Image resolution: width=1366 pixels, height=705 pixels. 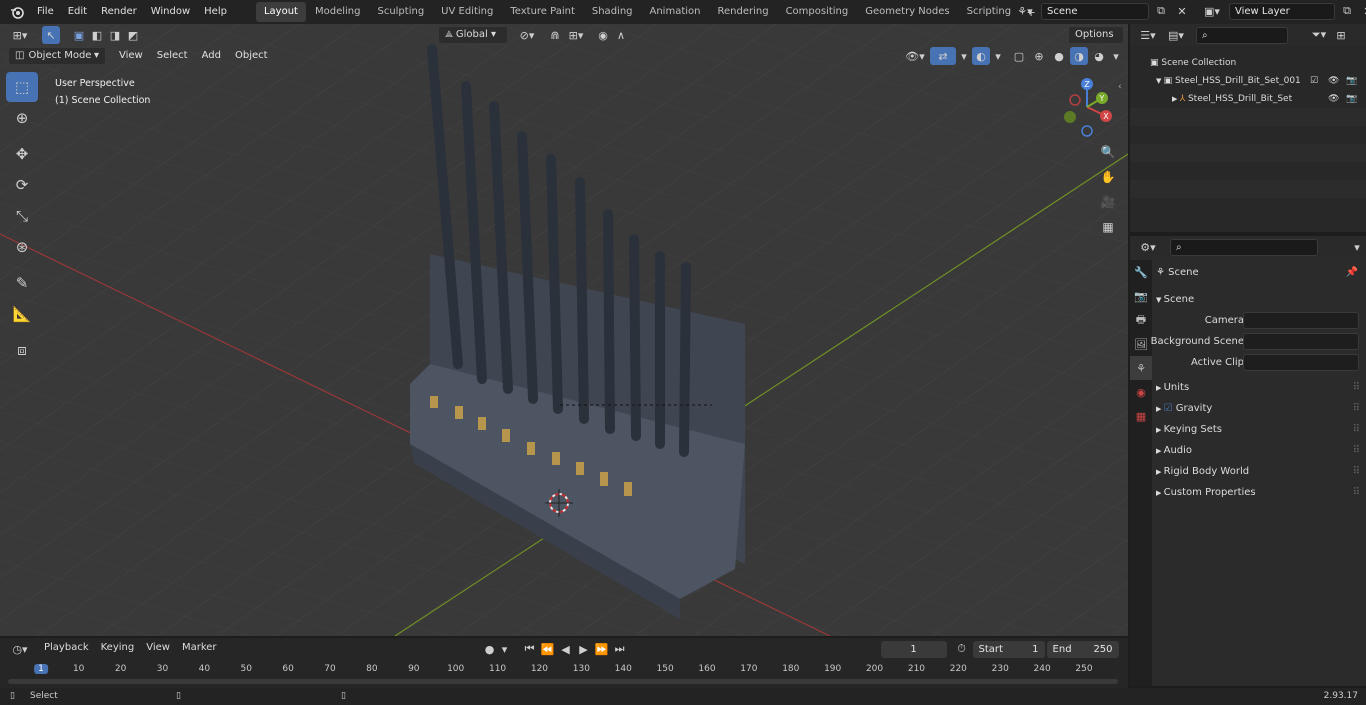 What do you see at coordinates (131, 56) in the screenshot?
I see `viewport-menu-view: View` at bounding box center [131, 56].